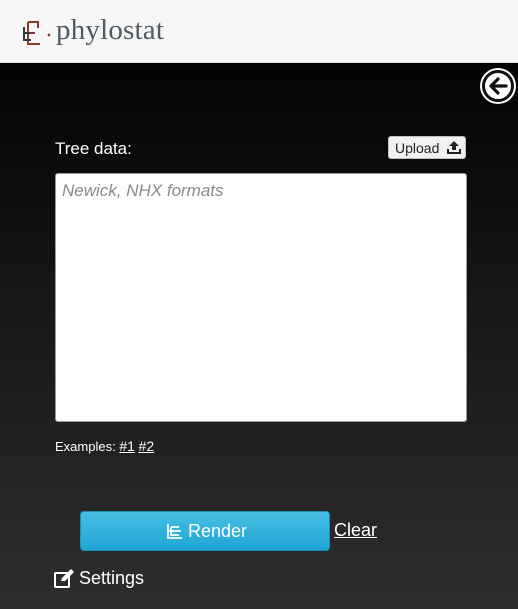 The height and width of the screenshot is (609, 518). I want to click on examples-row: Examples: #1 #2, so click(104, 446).